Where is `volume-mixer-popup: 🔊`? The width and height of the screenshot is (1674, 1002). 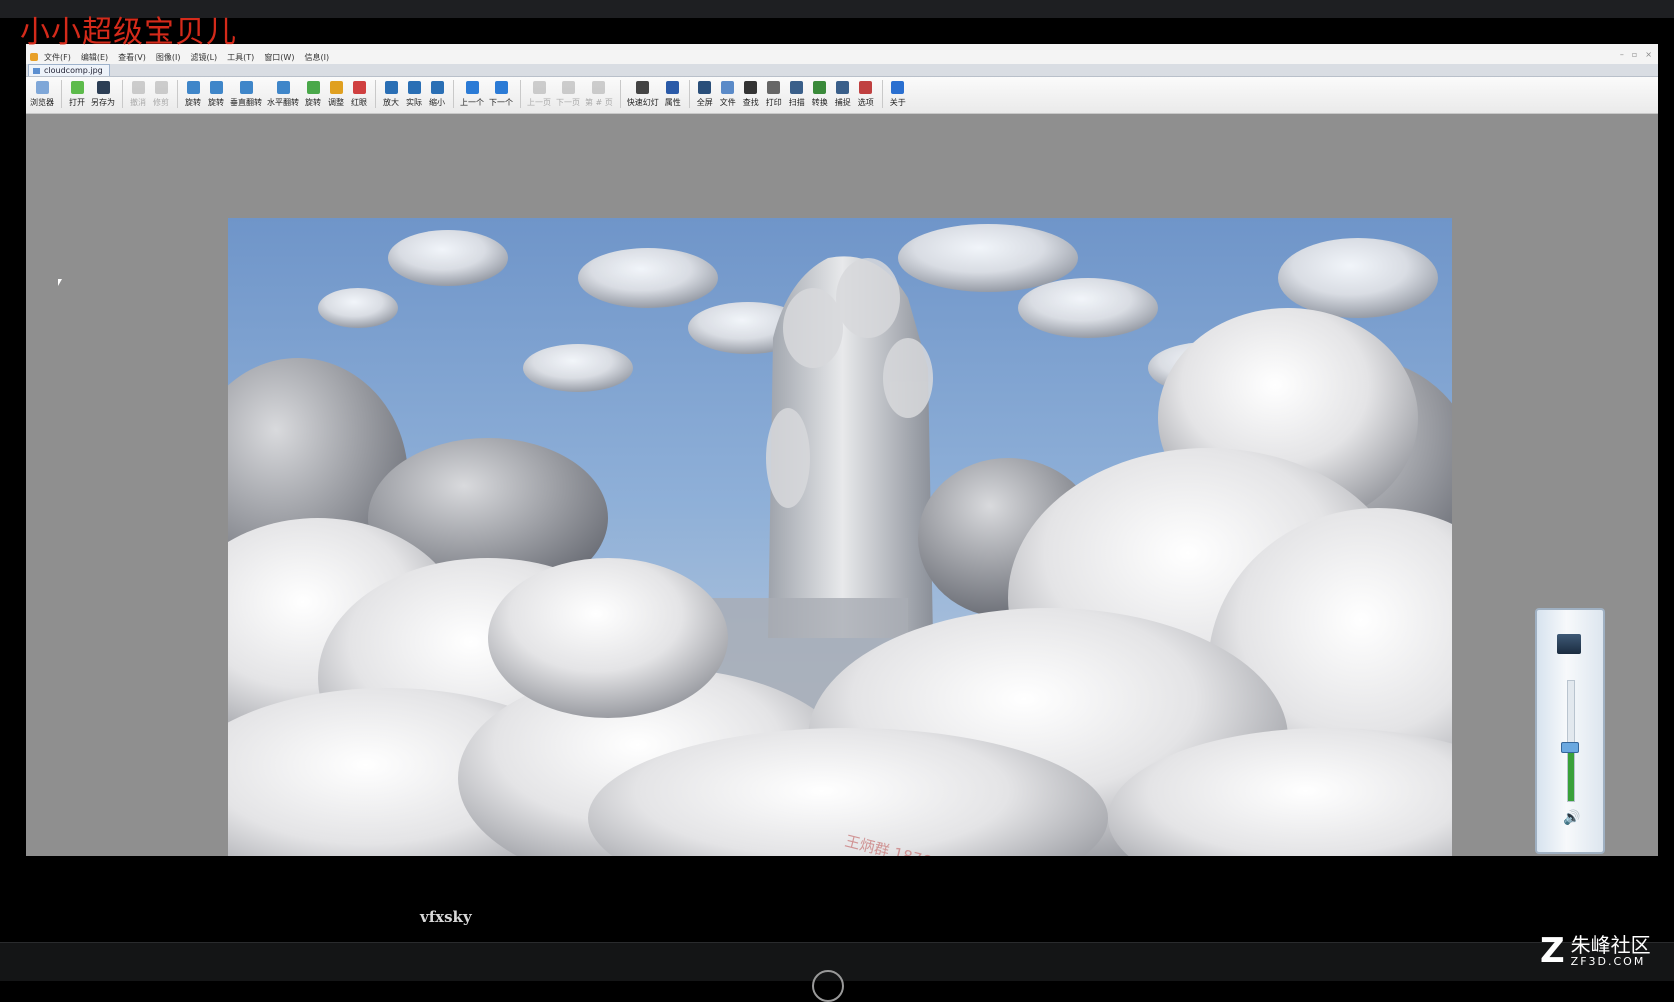
volume-mixer-popup: 🔊 is located at coordinates (1570, 731).